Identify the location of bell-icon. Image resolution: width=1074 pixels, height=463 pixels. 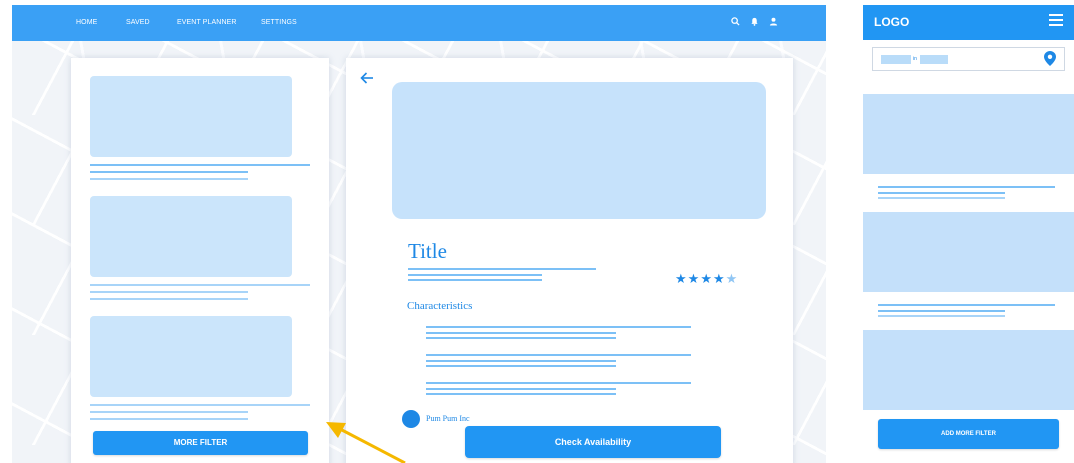
(754, 21).